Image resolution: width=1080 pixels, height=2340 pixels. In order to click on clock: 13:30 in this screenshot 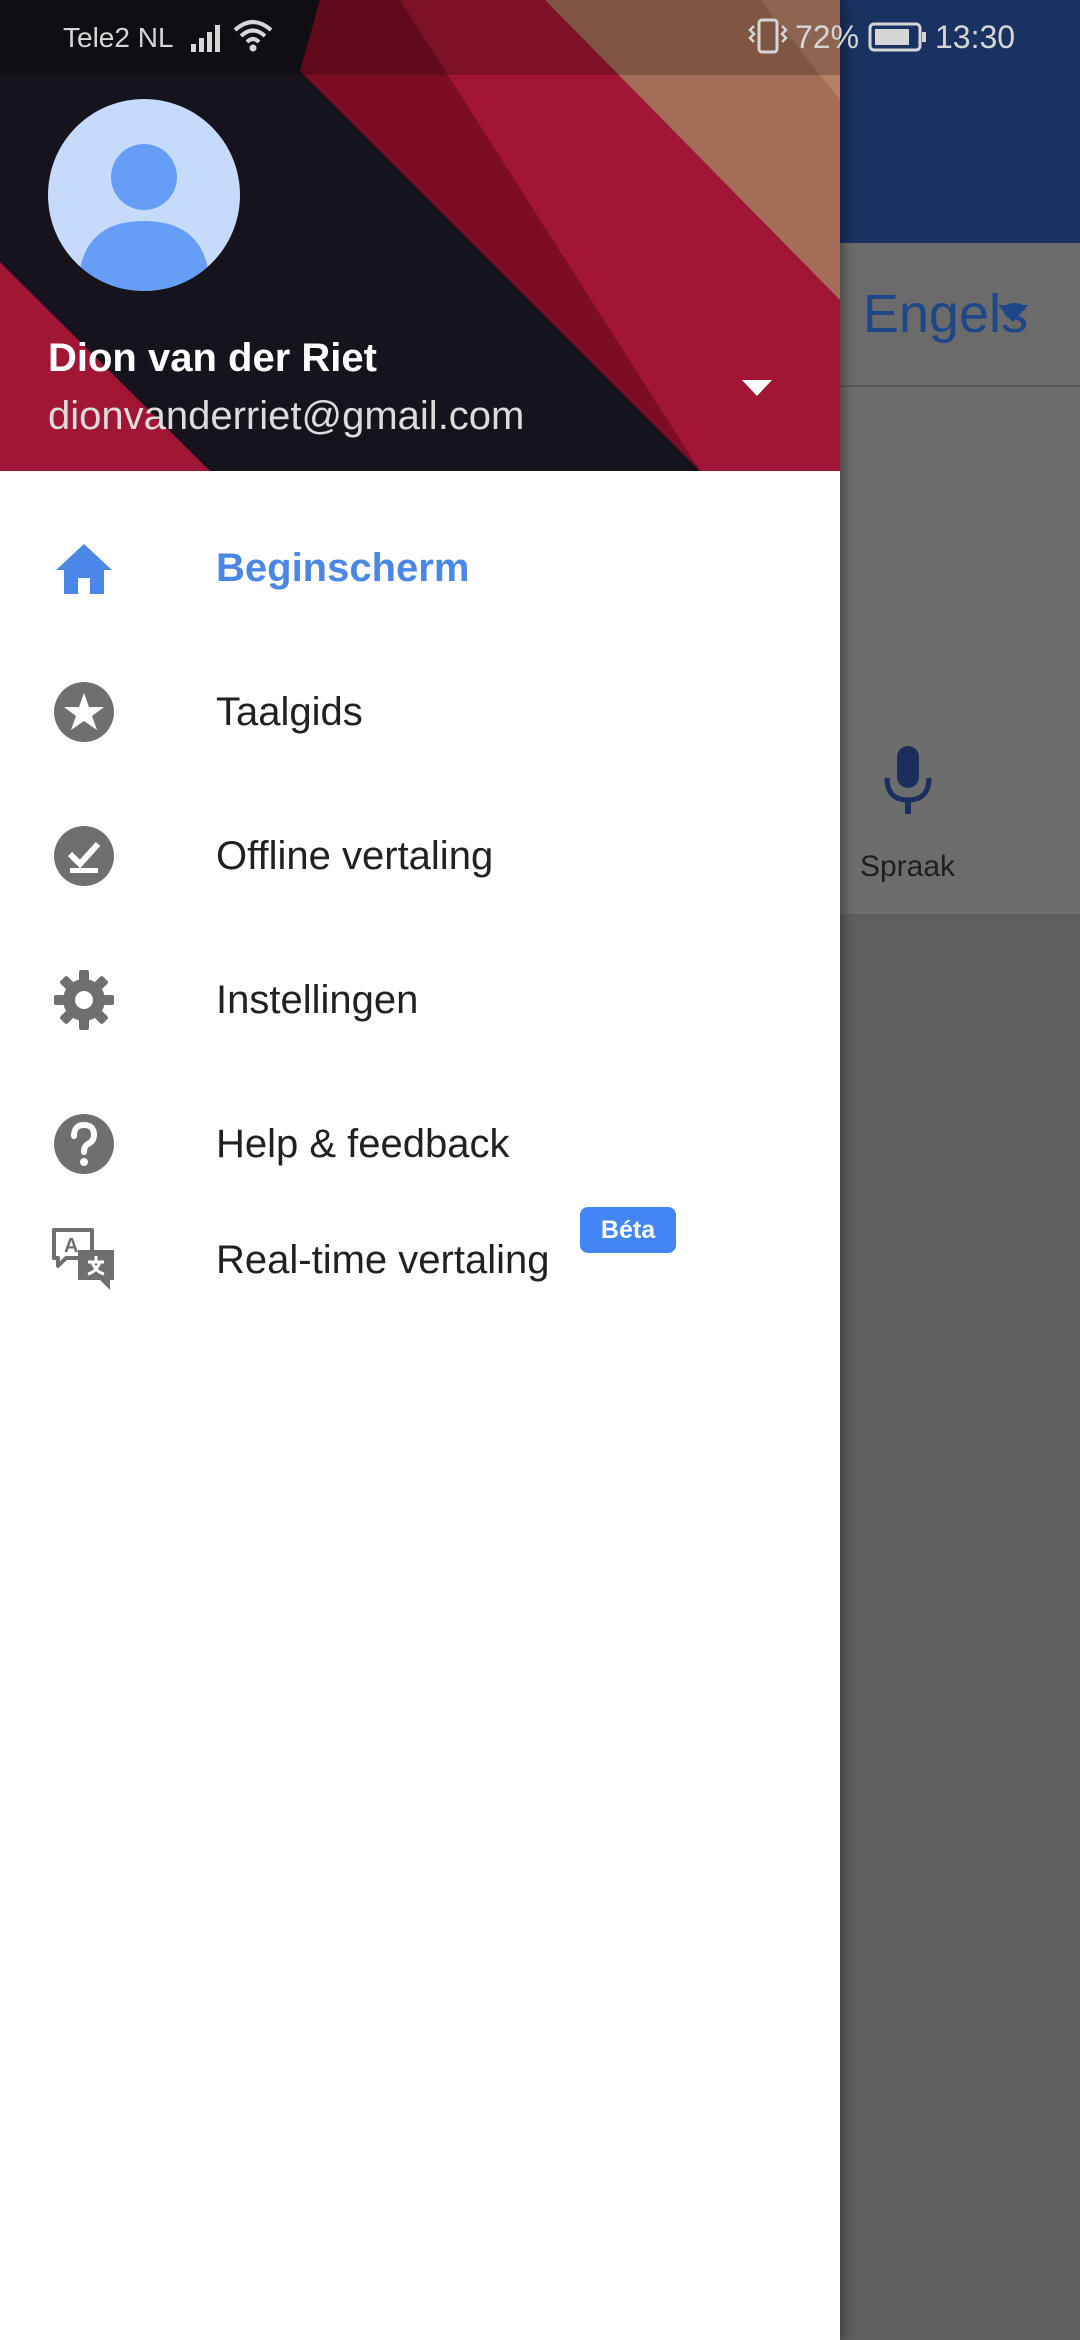, I will do `click(975, 37)`.